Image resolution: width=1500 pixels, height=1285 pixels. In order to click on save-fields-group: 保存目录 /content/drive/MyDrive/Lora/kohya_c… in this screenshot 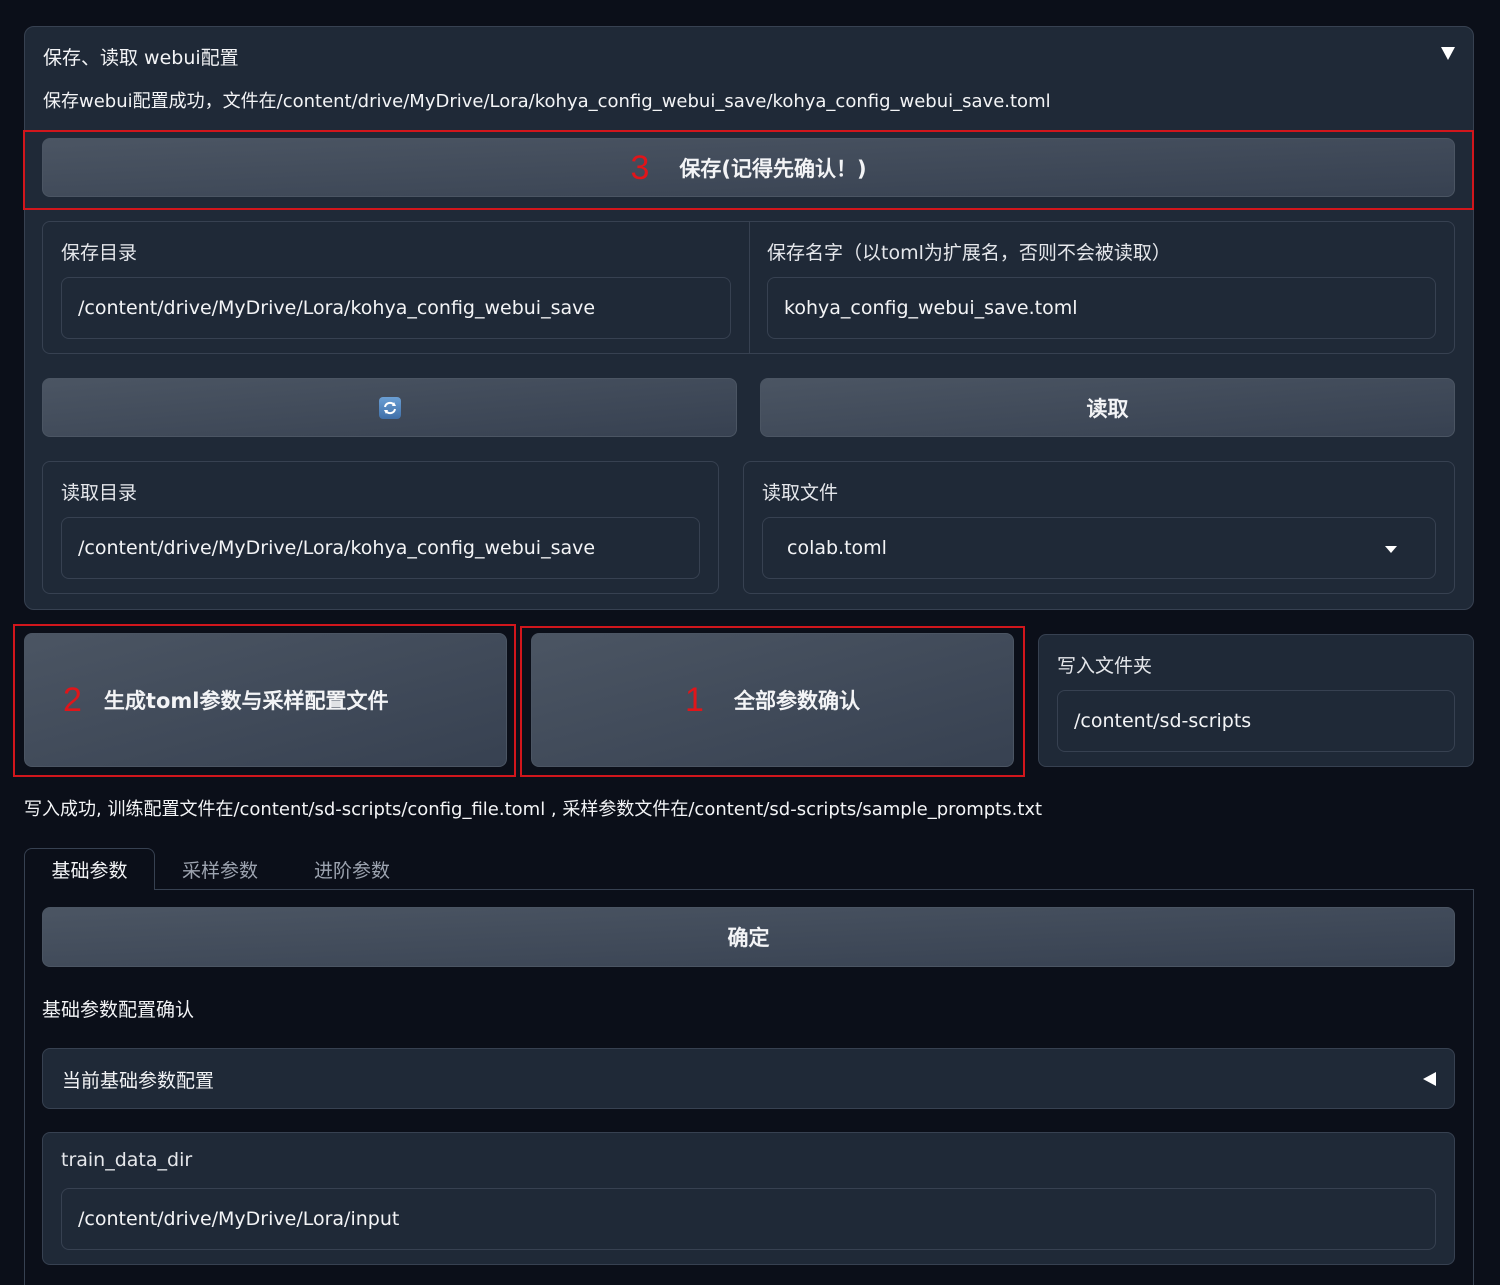, I will do `click(748, 287)`.